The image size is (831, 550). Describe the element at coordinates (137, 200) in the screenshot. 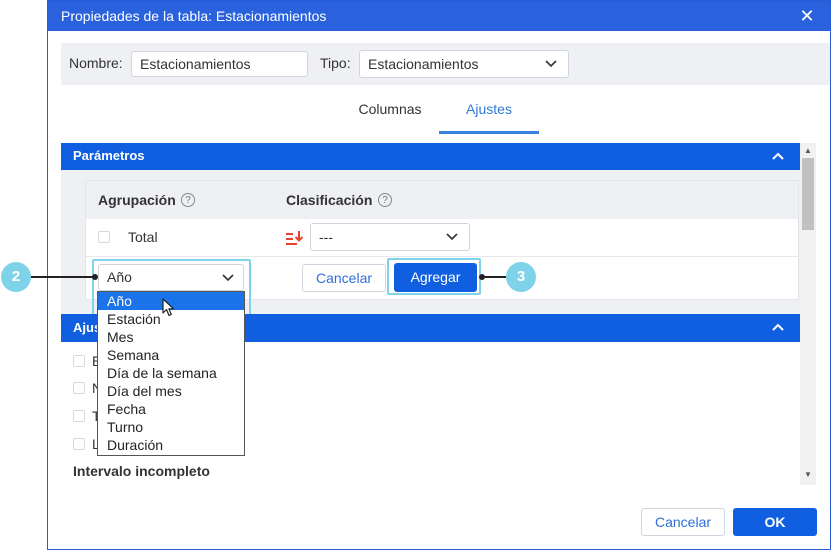

I see `column-header-grouping: Agrupación` at that location.